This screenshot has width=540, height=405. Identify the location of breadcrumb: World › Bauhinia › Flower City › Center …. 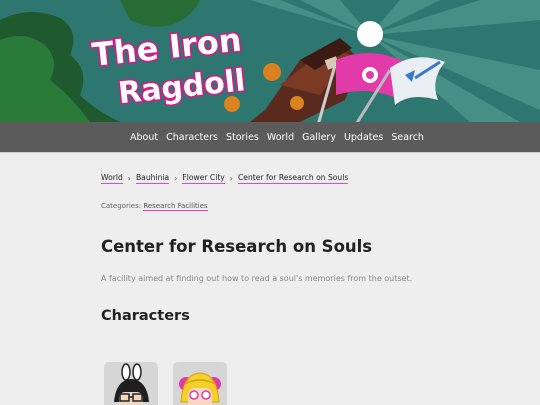
(291, 178).